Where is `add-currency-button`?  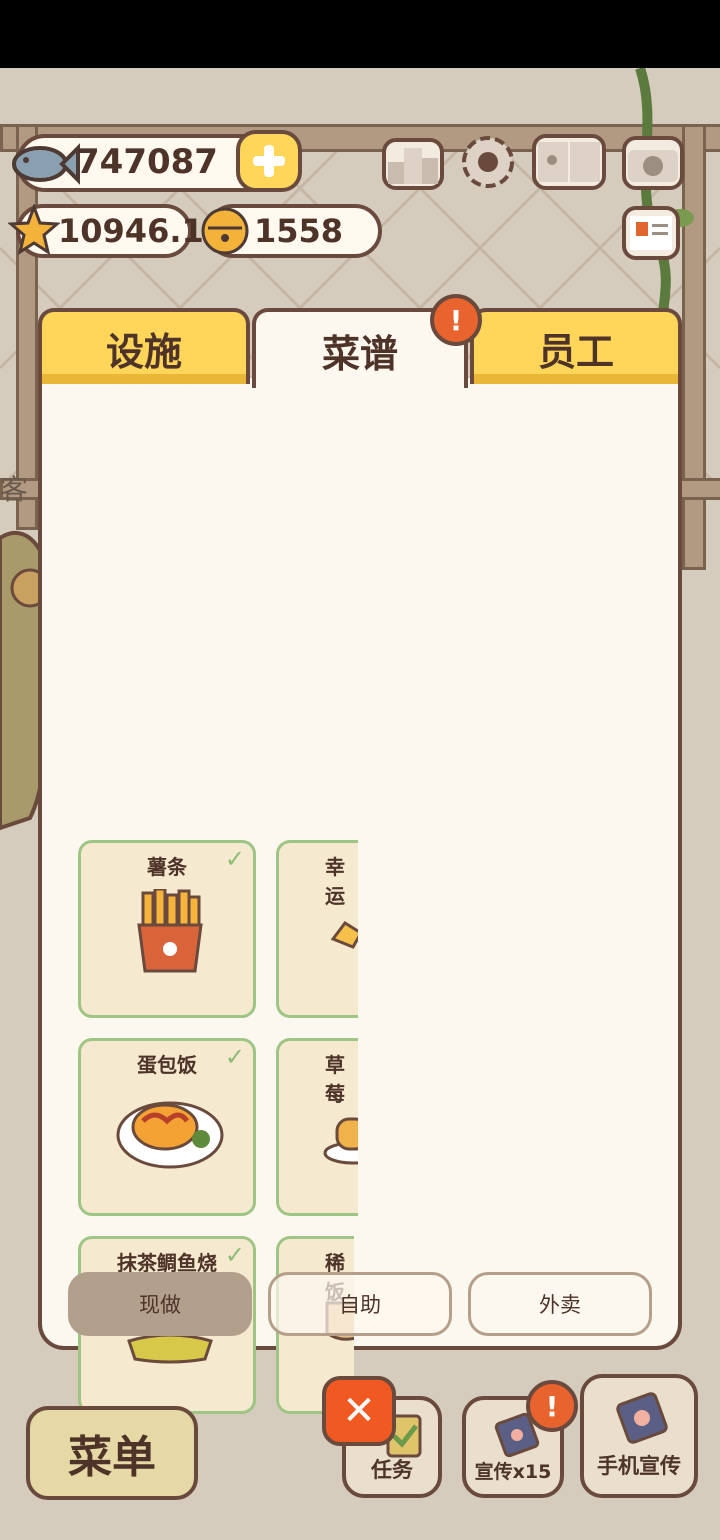
add-currency-button is located at coordinates (269, 161).